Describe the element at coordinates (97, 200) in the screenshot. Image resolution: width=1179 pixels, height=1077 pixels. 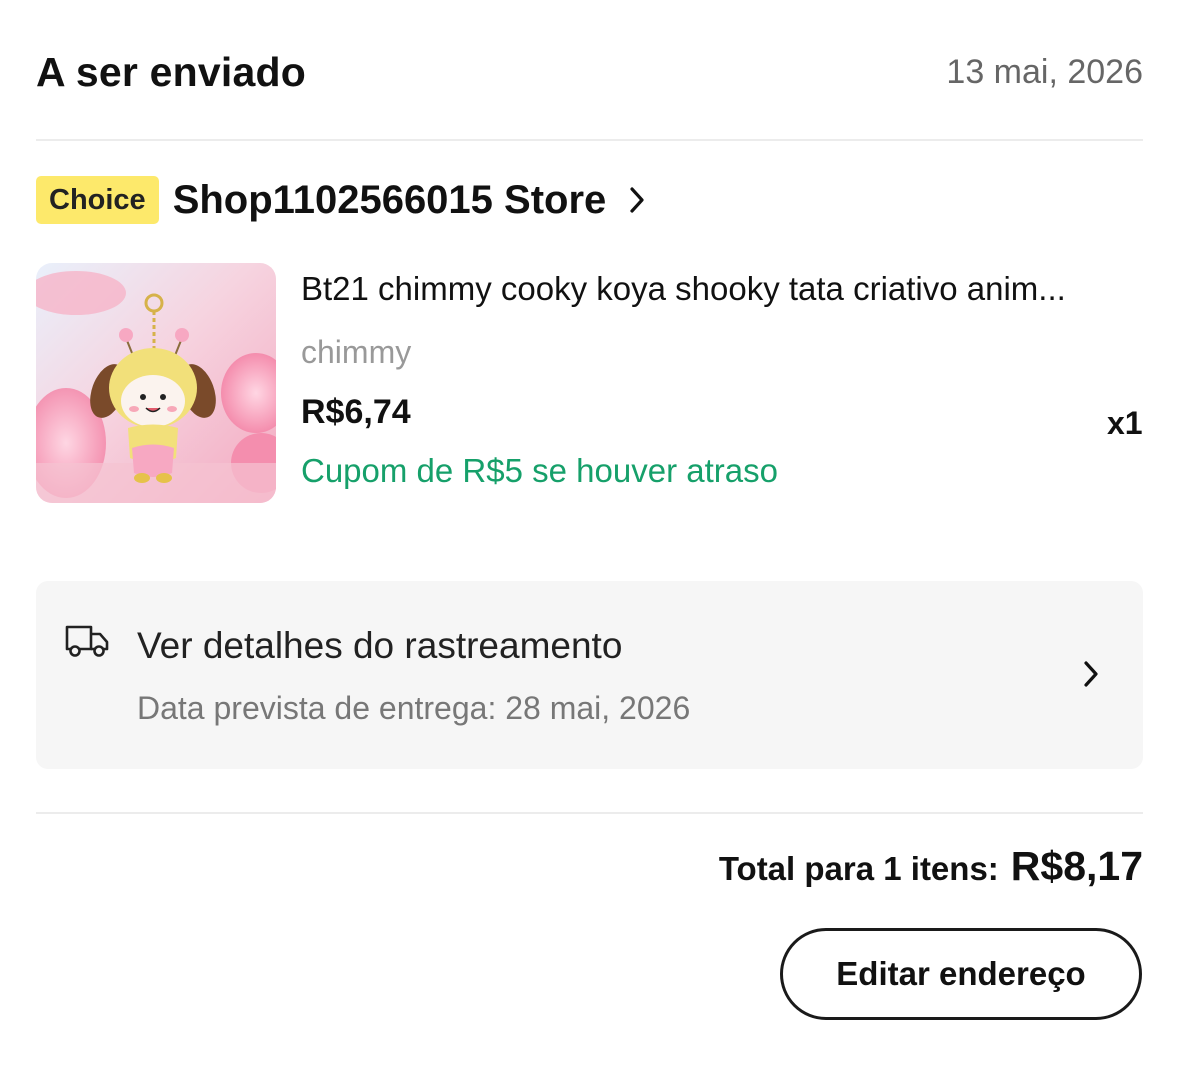
I see `choice-badge: Choice` at that location.